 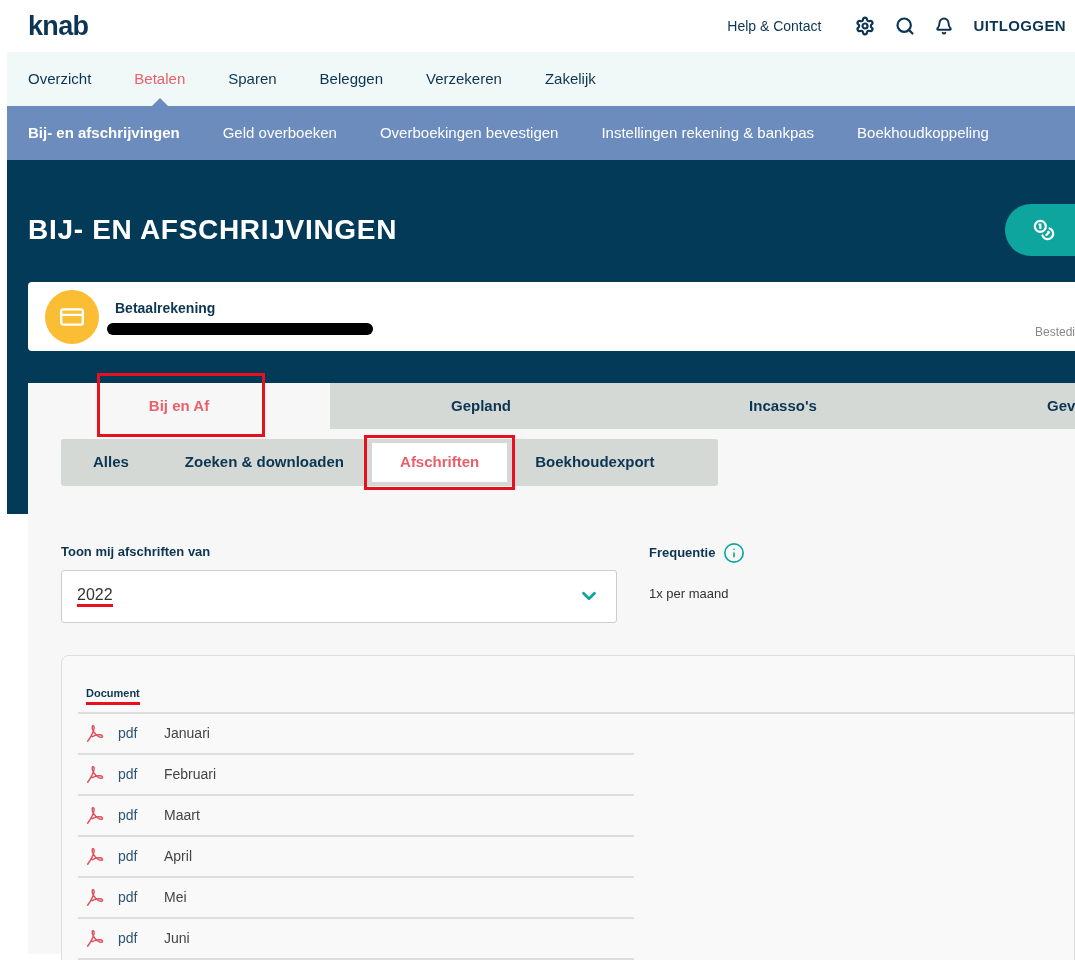 What do you see at coordinates (774, 26) in the screenshot?
I see `help-link: Help & Contact` at bounding box center [774, 26].